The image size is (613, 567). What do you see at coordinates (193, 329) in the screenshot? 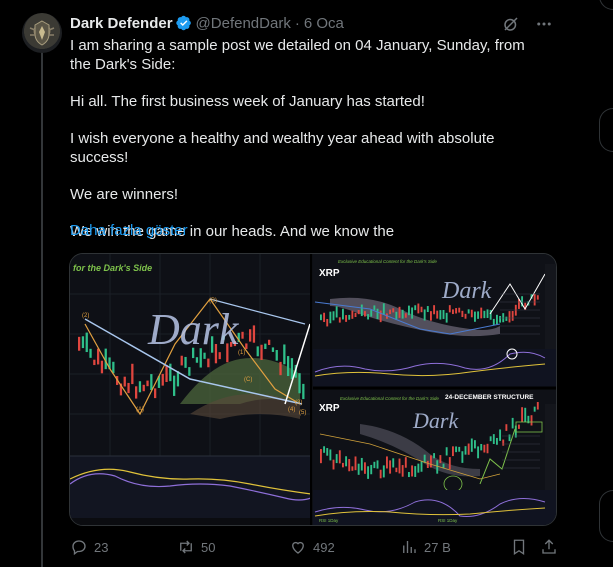
I see `left-panel-watermark: Dark` at bounding box center [193, 329].